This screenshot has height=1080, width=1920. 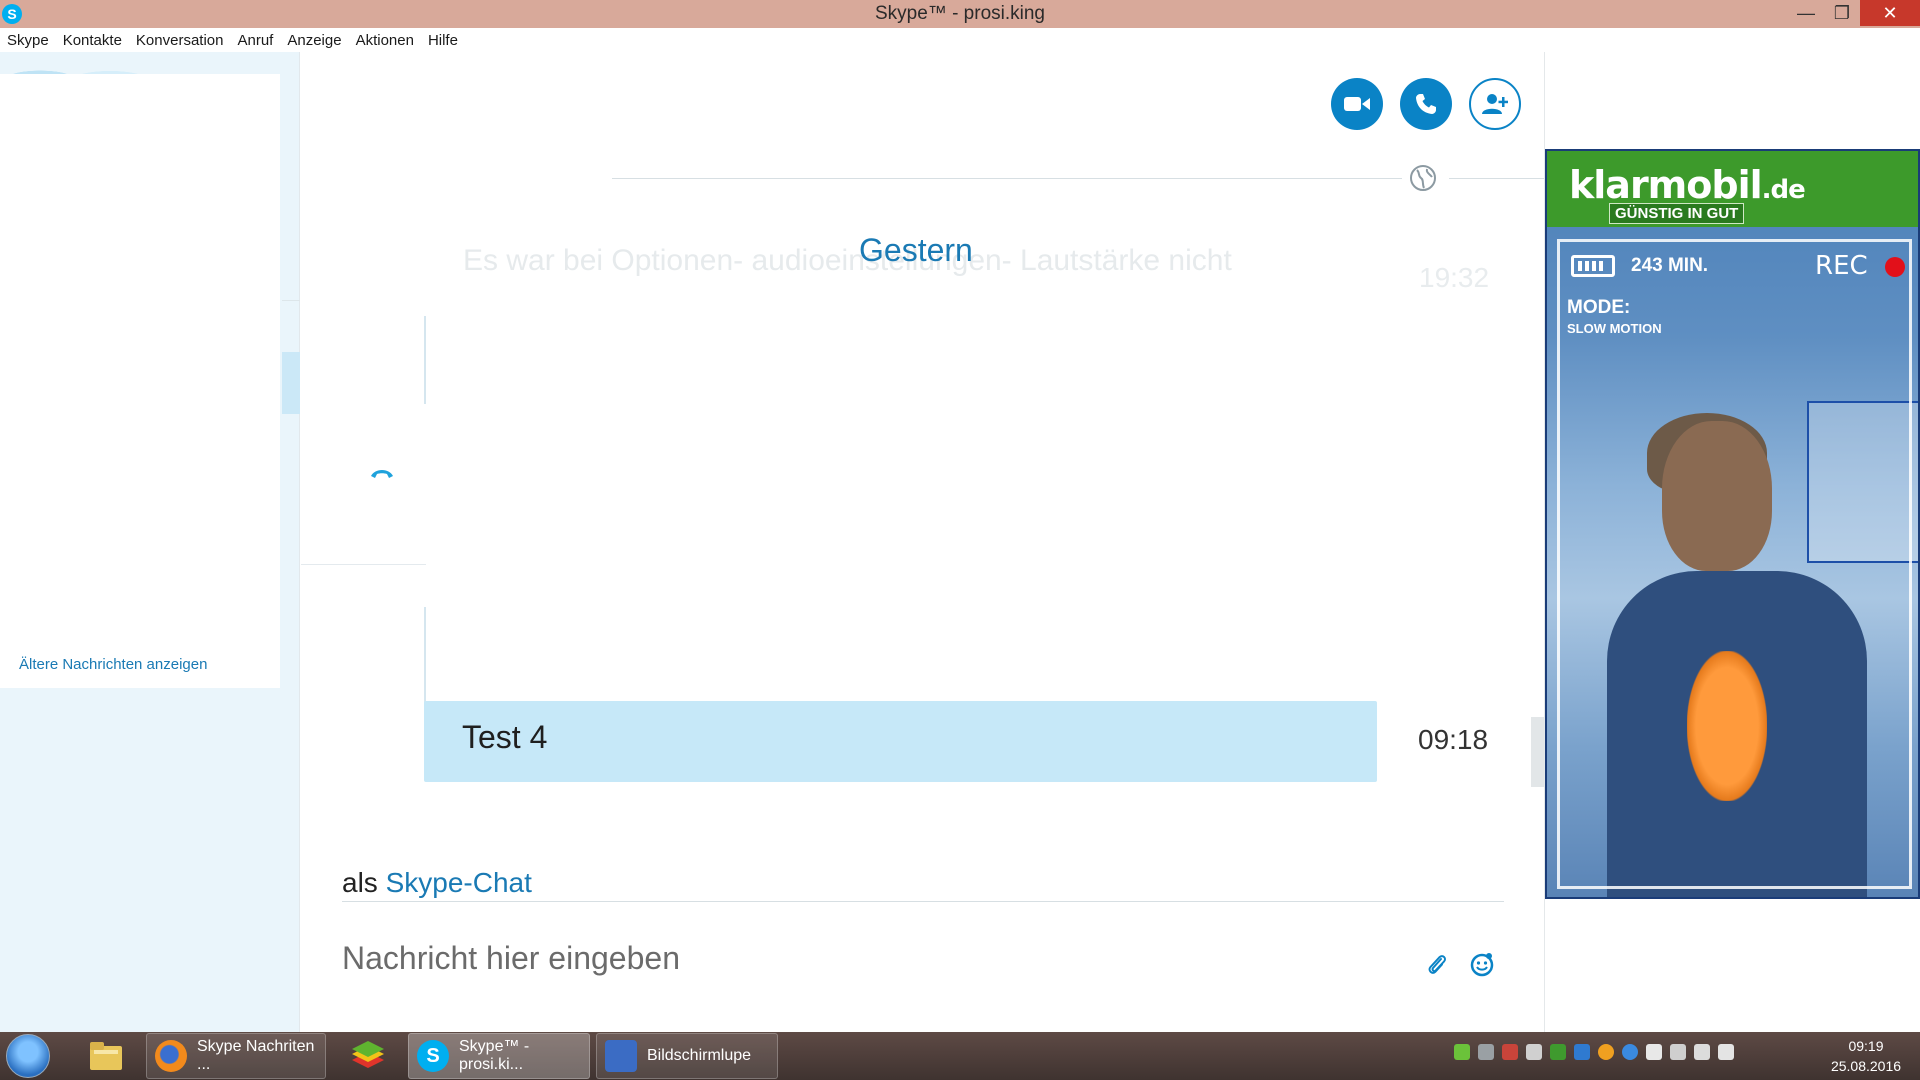 I want to click on maximize-button: ❐, so click(x=1842, y=13).